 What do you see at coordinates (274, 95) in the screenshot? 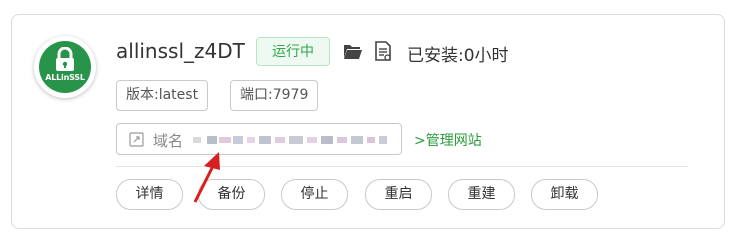
I see `port-tag: 端口:7979` at bounding box center [274, 95].